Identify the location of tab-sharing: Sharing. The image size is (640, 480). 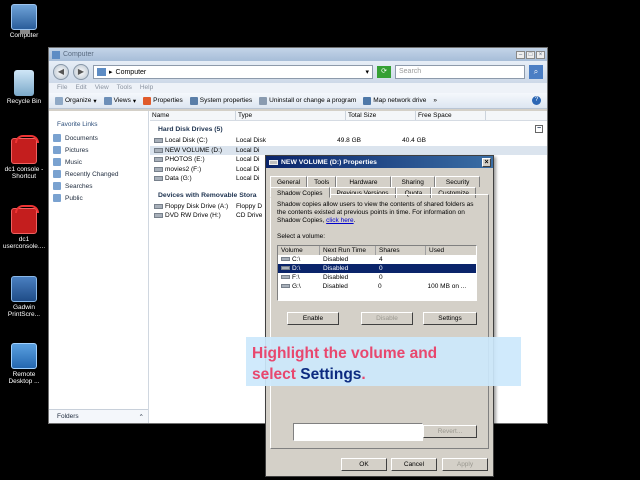
(412, 181).